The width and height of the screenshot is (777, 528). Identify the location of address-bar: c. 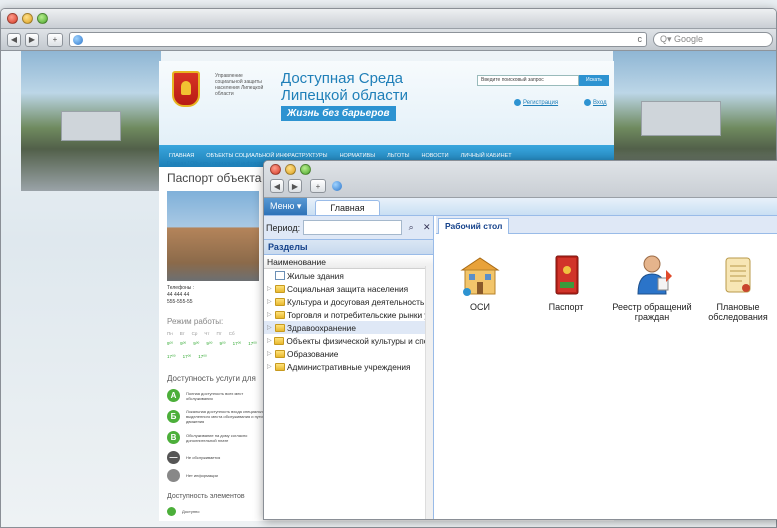
(358, 39).